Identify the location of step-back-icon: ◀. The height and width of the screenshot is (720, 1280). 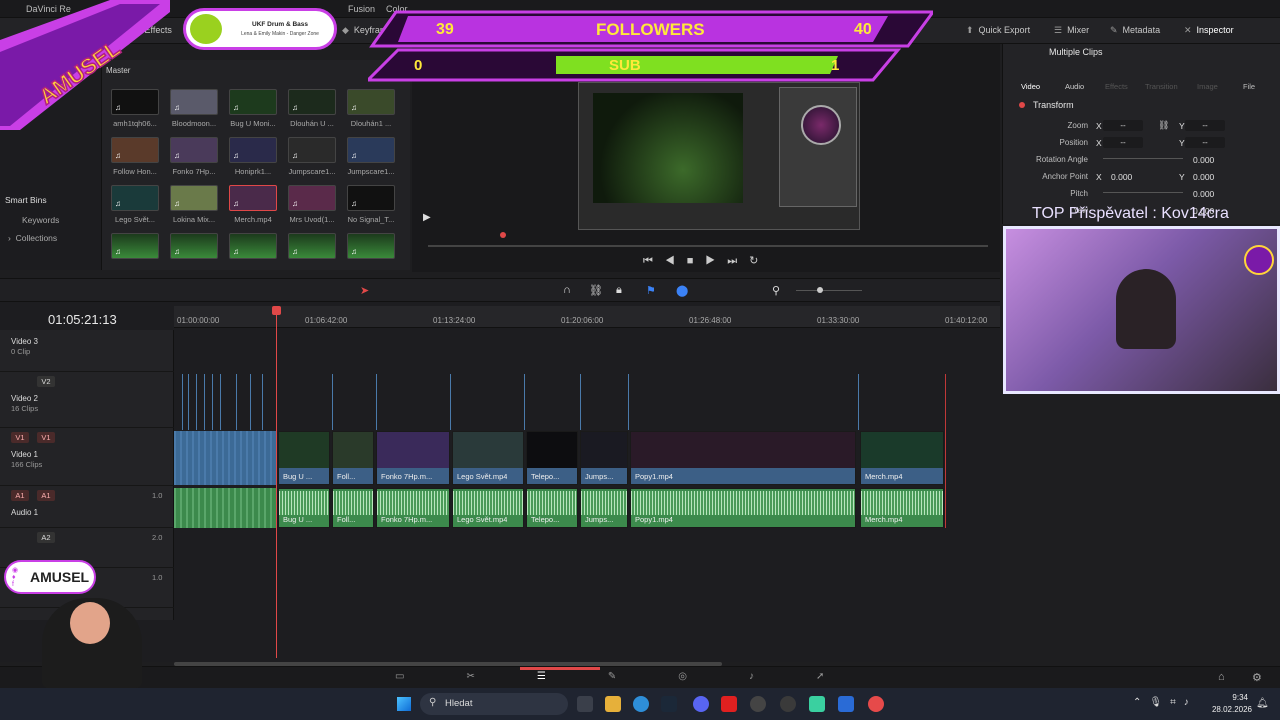
(676, 261).